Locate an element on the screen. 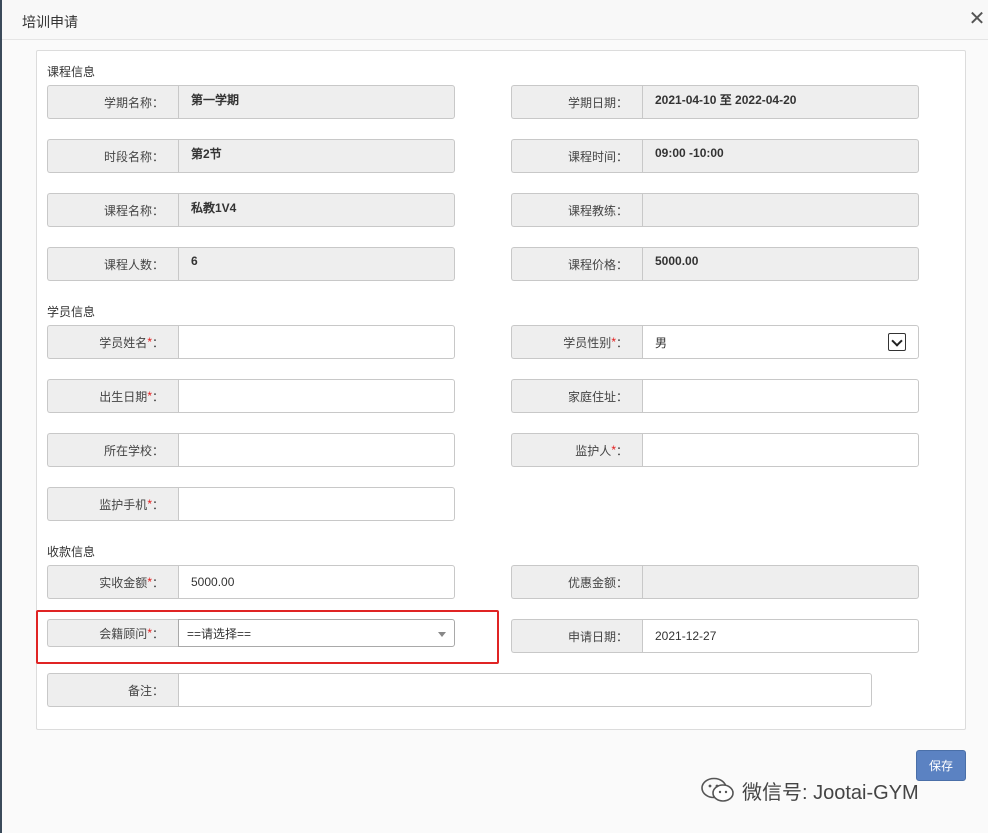 Image resolution: width=988 pixels, height=833 pixels. received-amount-input: 5000.00 is located at coordinates (316, 582).